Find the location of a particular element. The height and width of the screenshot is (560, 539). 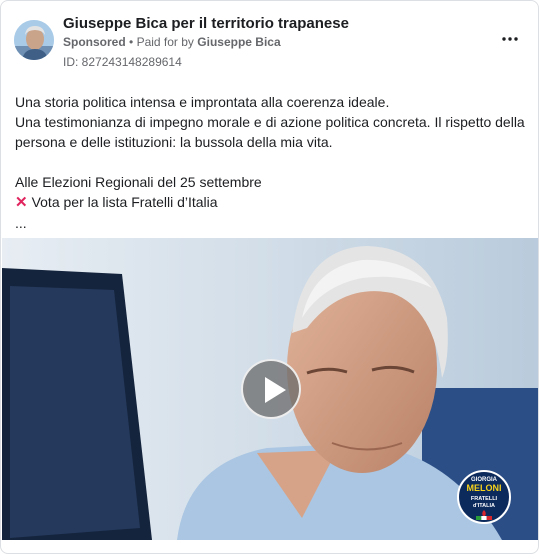

avatar is located at coordinates (34, 40).